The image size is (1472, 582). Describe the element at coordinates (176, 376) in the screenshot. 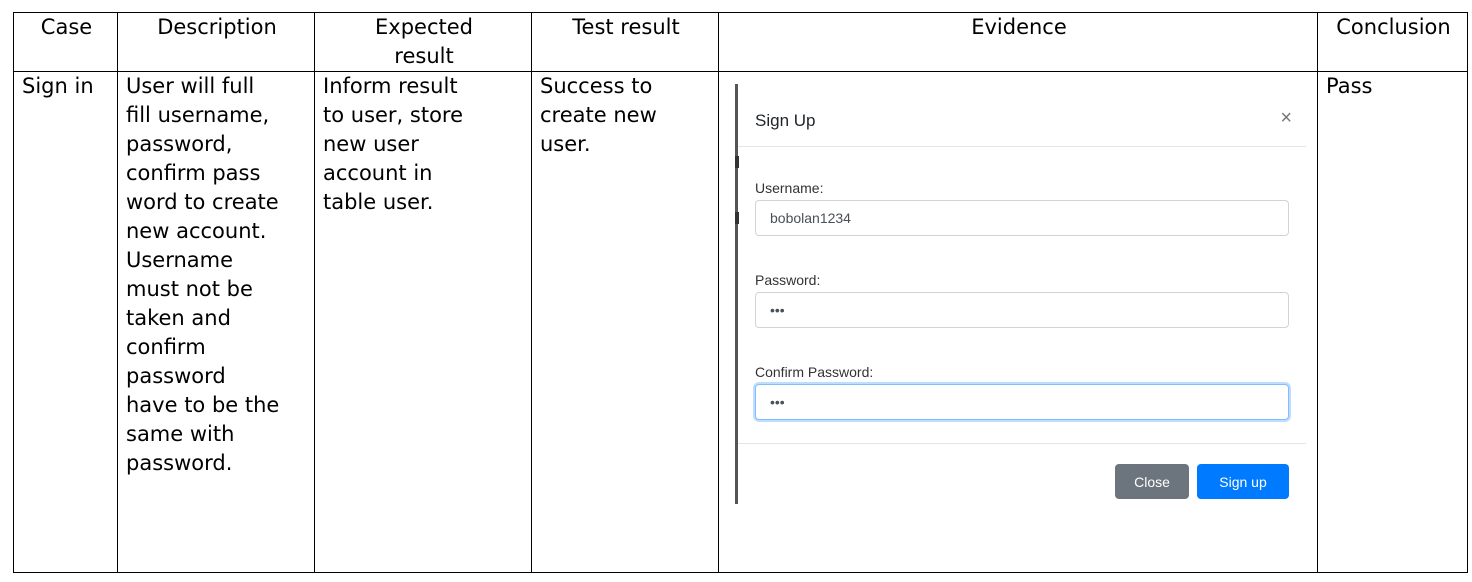

I see `description-line: password` at that location.